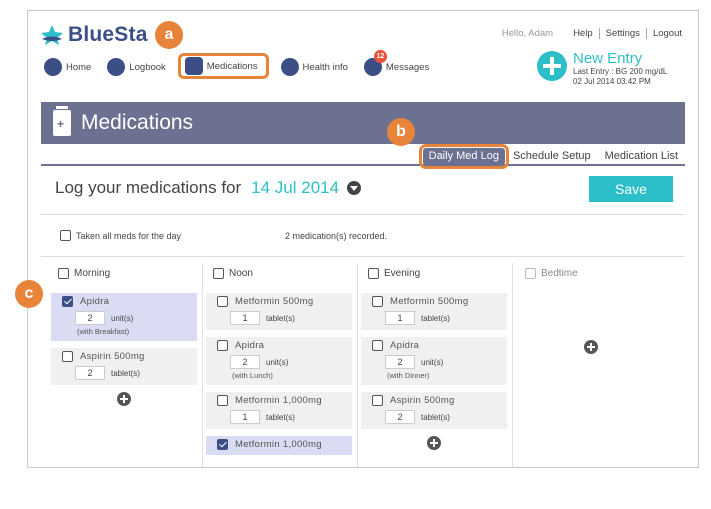 The image size is (711, 509). Describe the element at coordinates (193, 66) in the screenshot. I see `medications-icon` at that location.